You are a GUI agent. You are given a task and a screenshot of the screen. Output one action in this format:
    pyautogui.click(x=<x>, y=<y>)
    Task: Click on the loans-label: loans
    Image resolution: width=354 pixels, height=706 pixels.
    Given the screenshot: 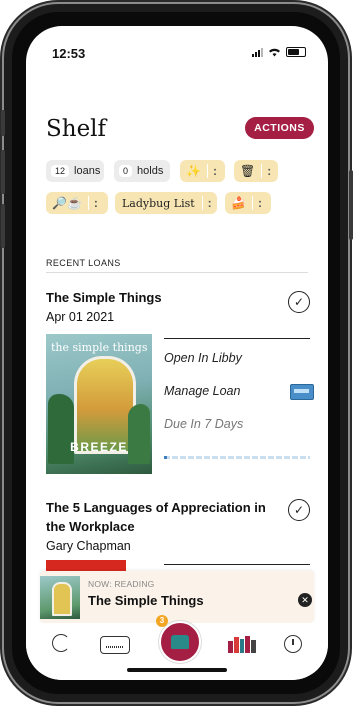 What is the action you would take?
    pyautogui.click(x=87, y=171)
    